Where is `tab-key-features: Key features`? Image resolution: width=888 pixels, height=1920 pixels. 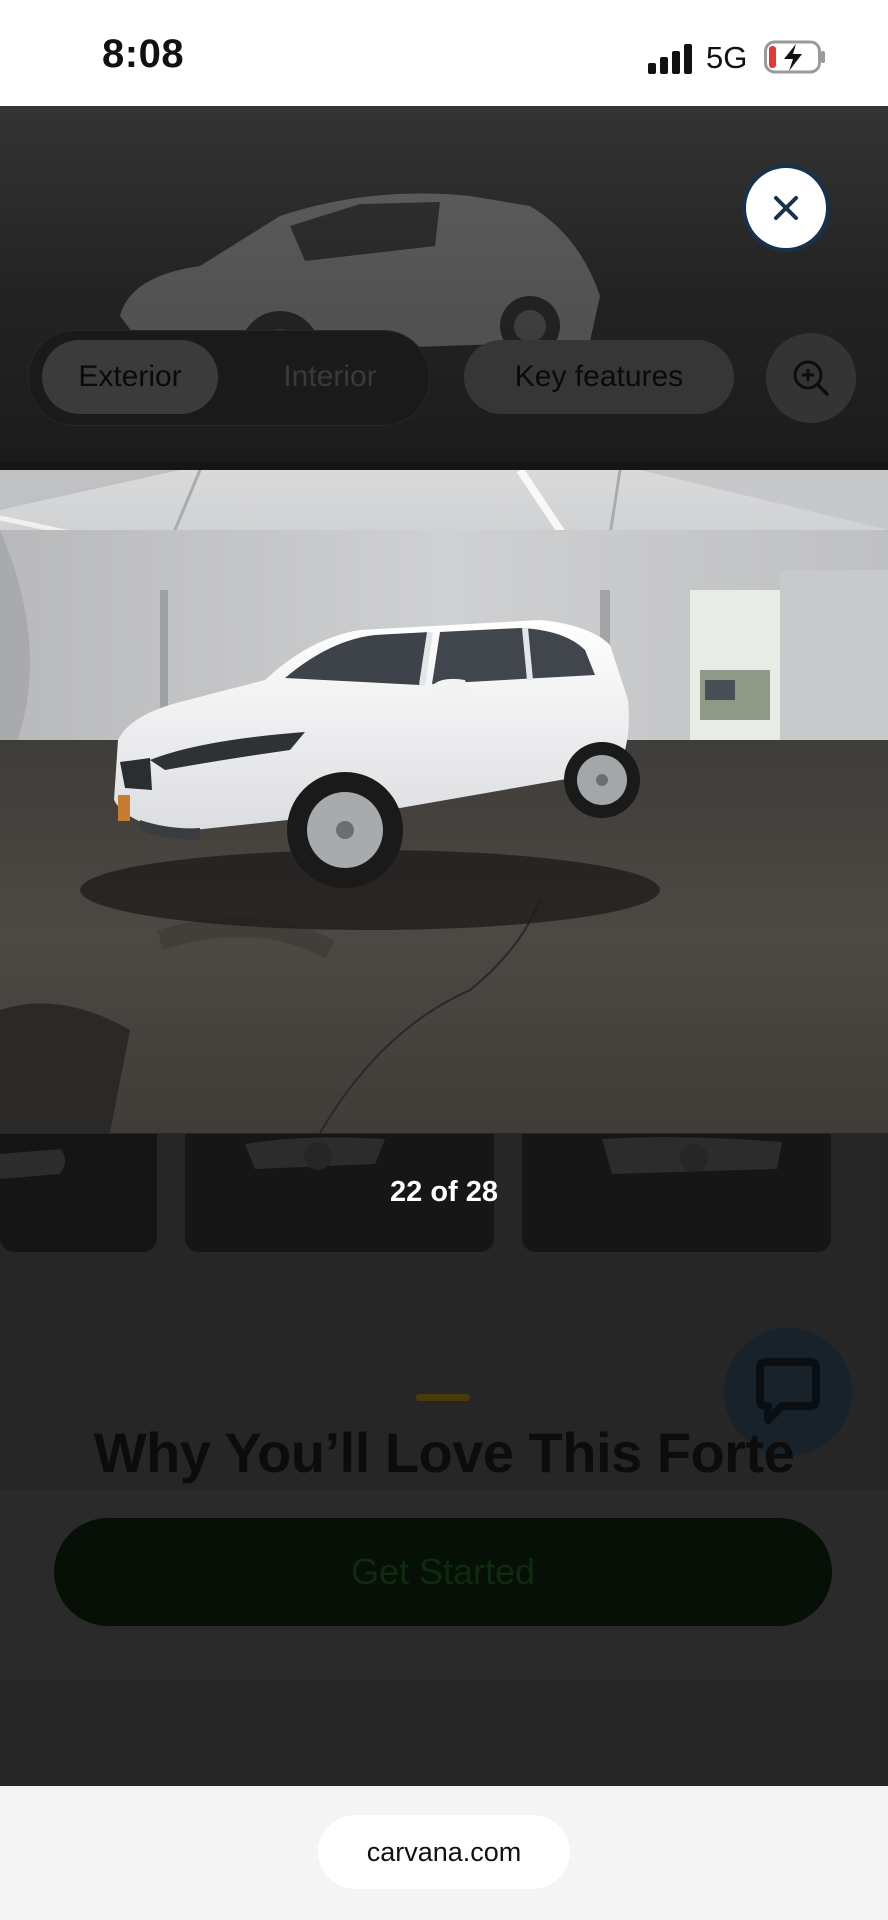 tab-key-features: Key features is located at coordinates (599, 377).